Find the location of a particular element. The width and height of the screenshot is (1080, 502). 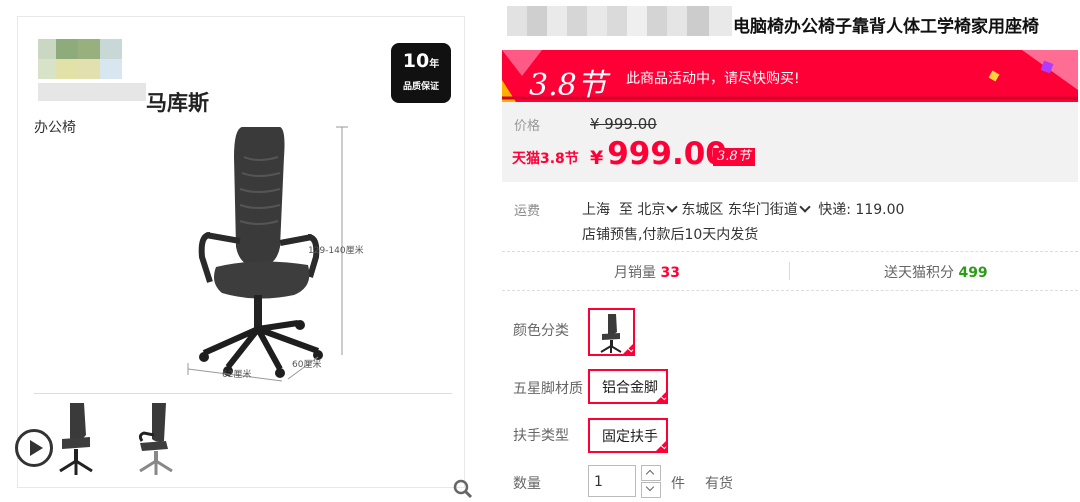

promo-text: 此商品活动中，请尽快购买! is located at coordinates (713, 79).